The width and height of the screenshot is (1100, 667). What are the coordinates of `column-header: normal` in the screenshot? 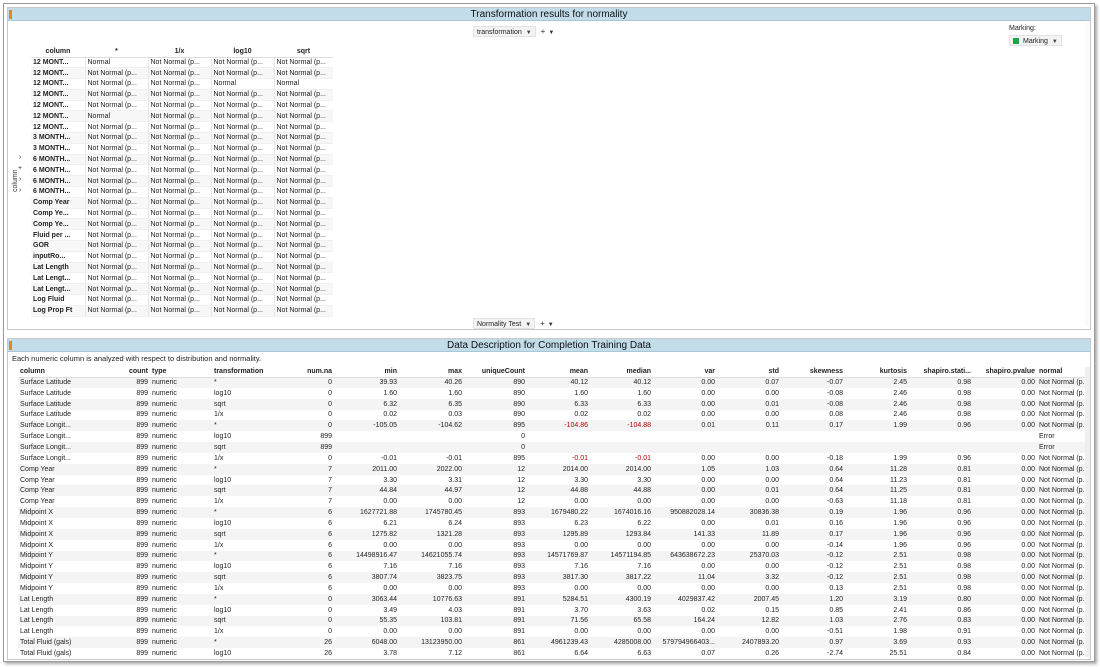 It's located at (1063, 372).